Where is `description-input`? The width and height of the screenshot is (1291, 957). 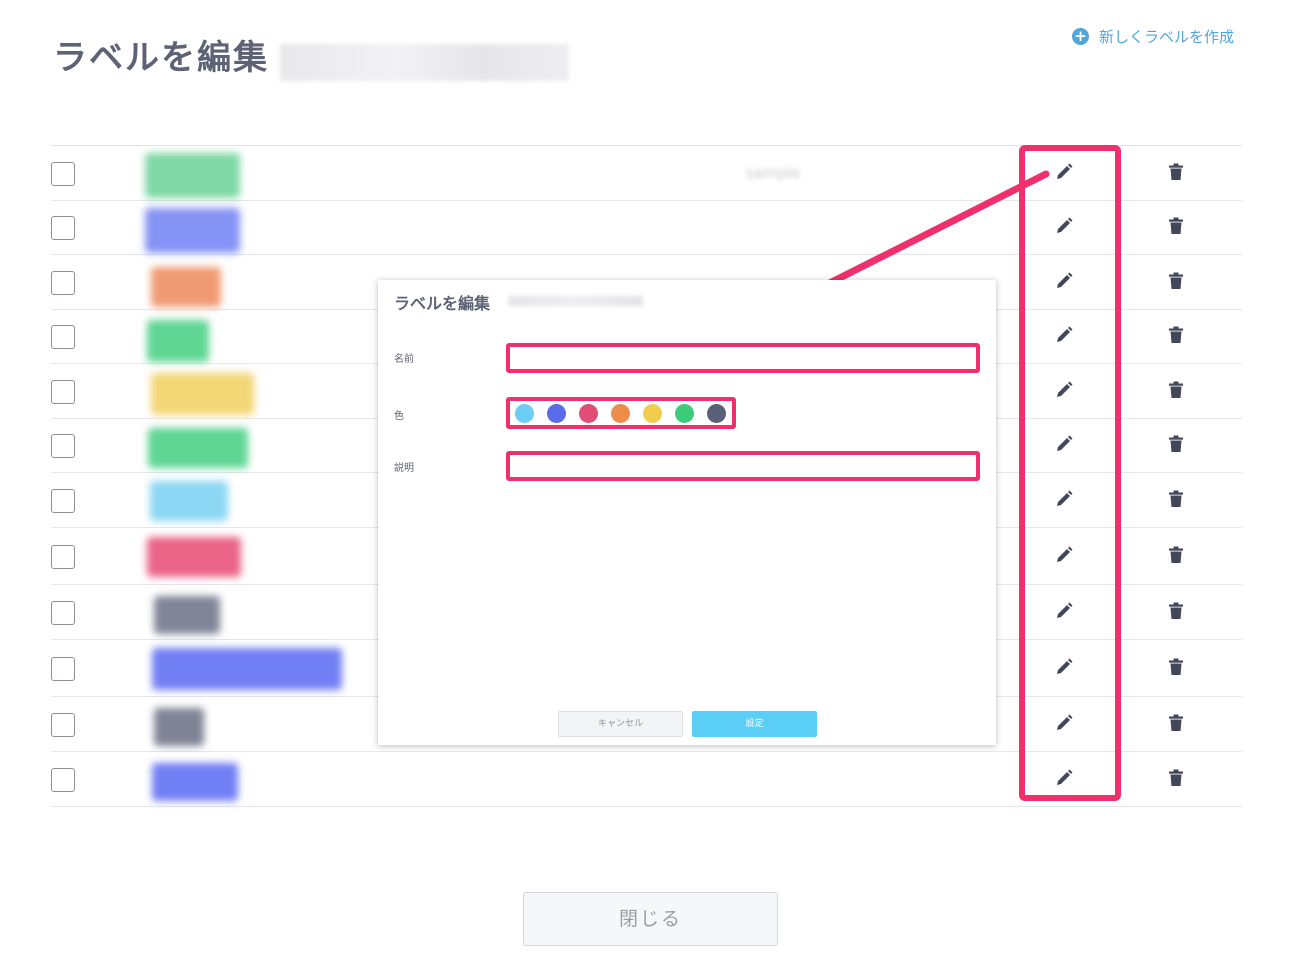
description-input is located at coordinates (743, 466).